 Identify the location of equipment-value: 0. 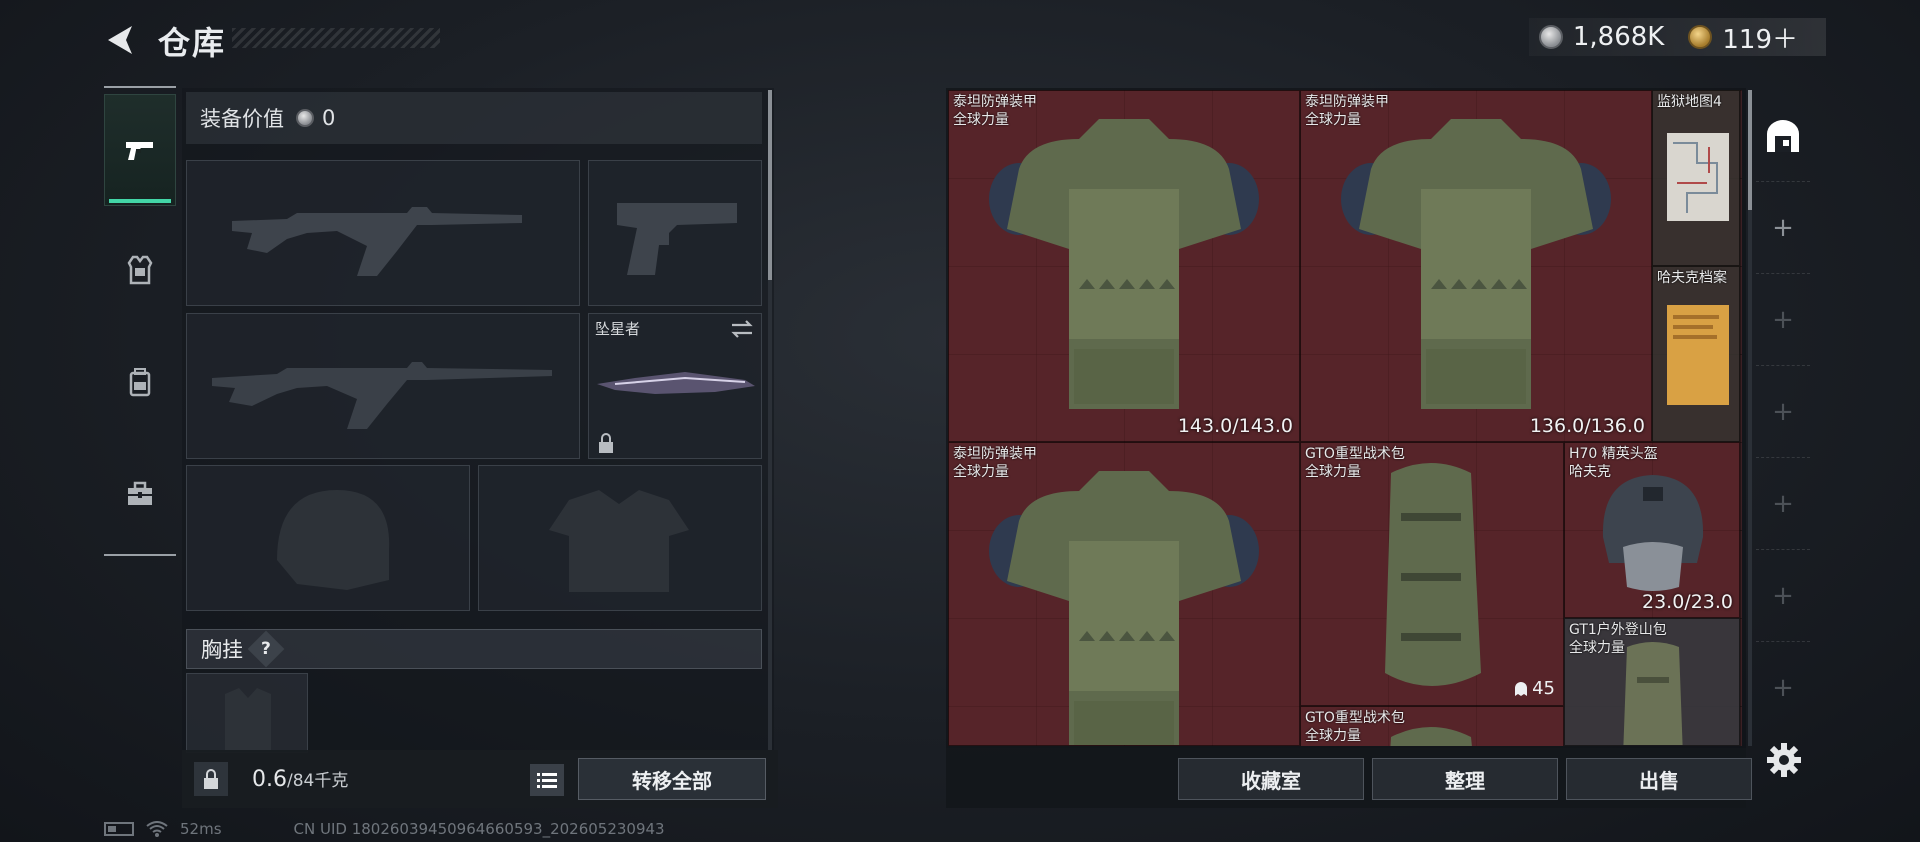
(329, 118).